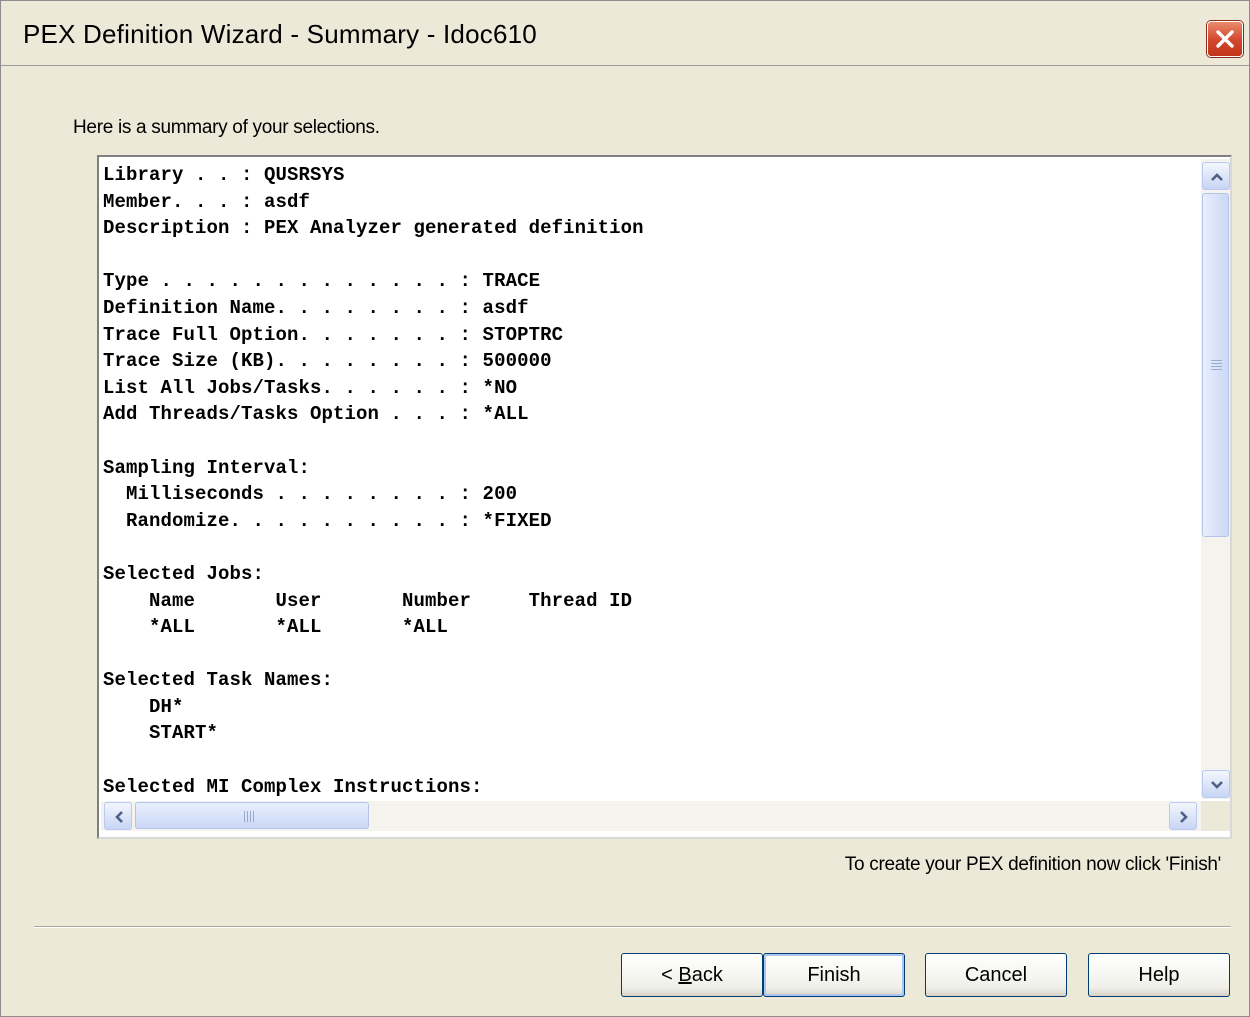  What do you see at coordinates (707, 974) in the screenshot?
I see `back-button-rest: ack` at bounding box center [707, 974].